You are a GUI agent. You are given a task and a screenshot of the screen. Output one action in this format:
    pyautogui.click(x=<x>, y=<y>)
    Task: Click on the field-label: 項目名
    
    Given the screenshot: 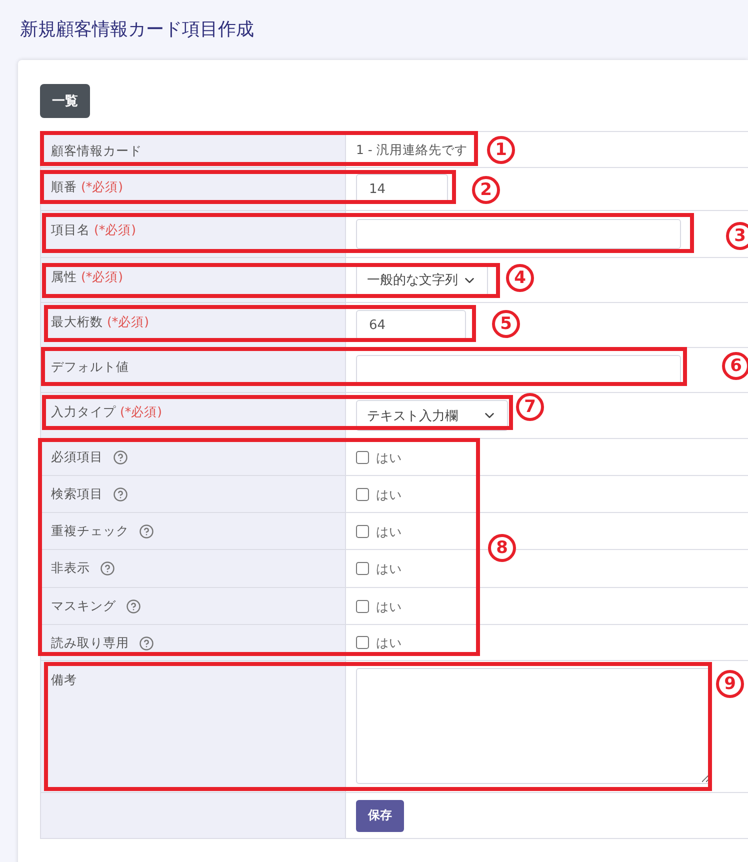 What is the action you would take?
    pyautogui.click(x=70, y=229)
    